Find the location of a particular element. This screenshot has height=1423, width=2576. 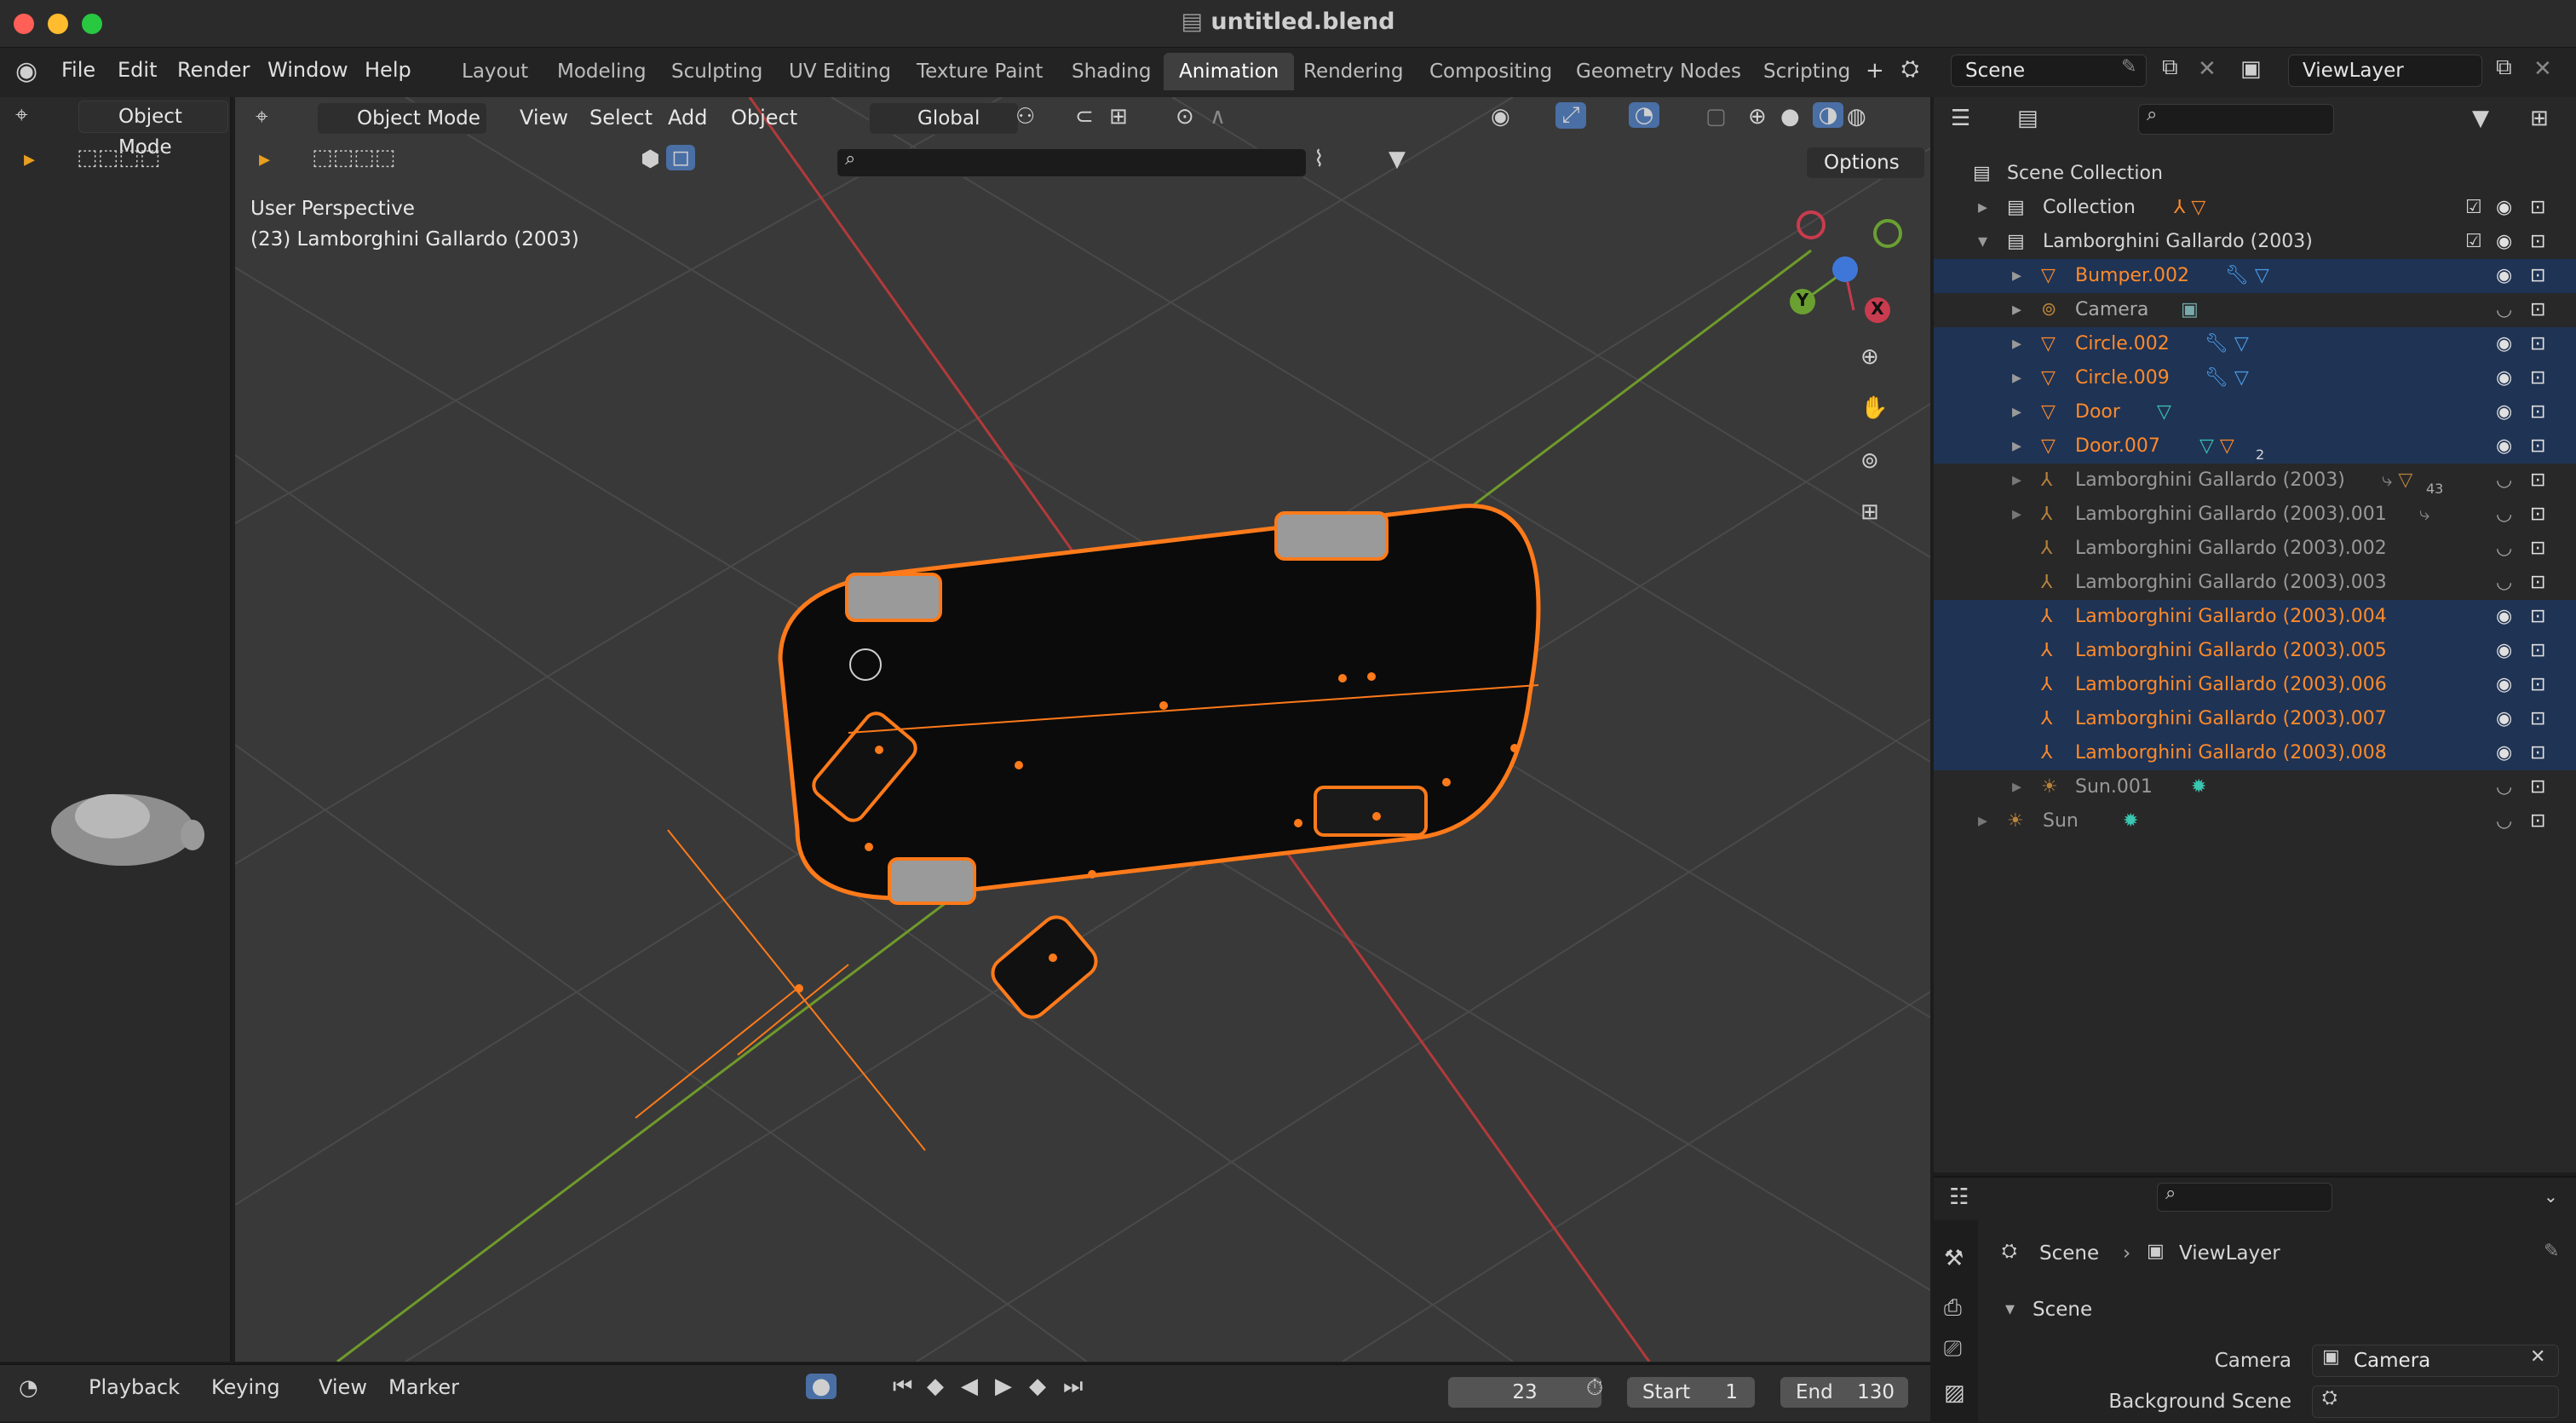

editor-type-icon: ☷ is located at coordinates (1959, 1197).